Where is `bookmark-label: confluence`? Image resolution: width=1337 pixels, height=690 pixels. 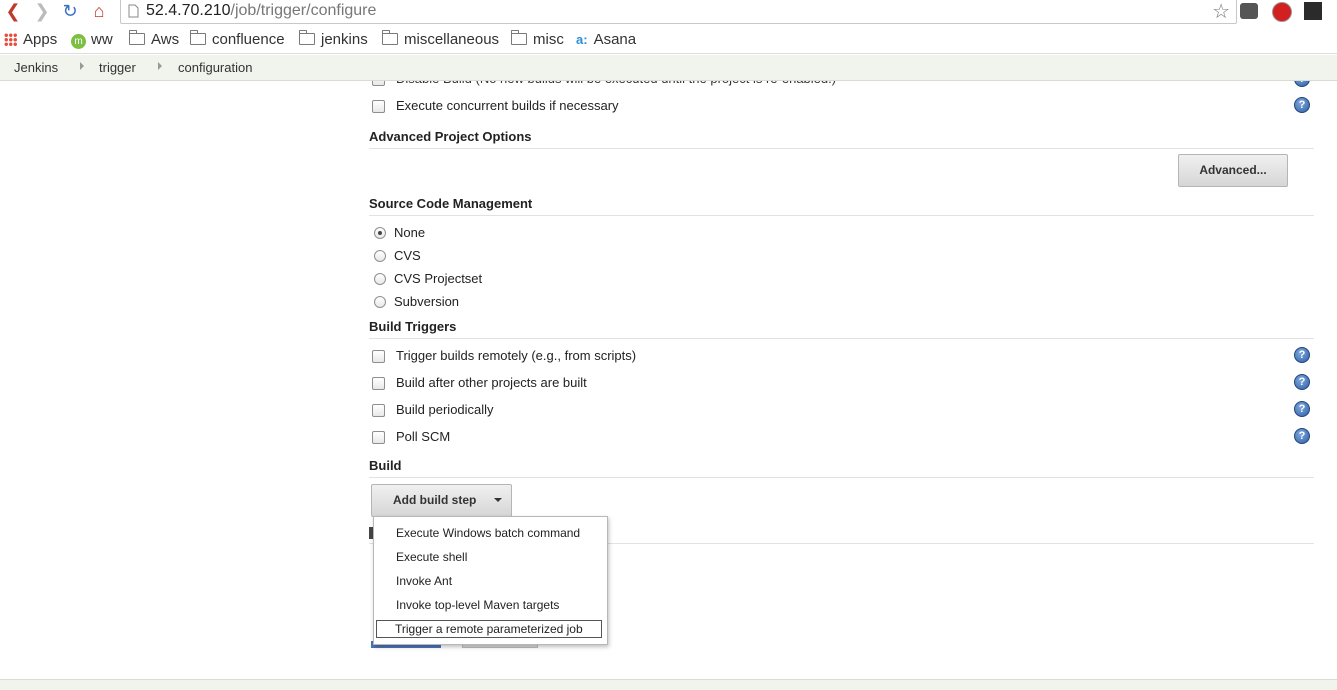
bookmark-label: confluence is located at coordinates (248, 39).